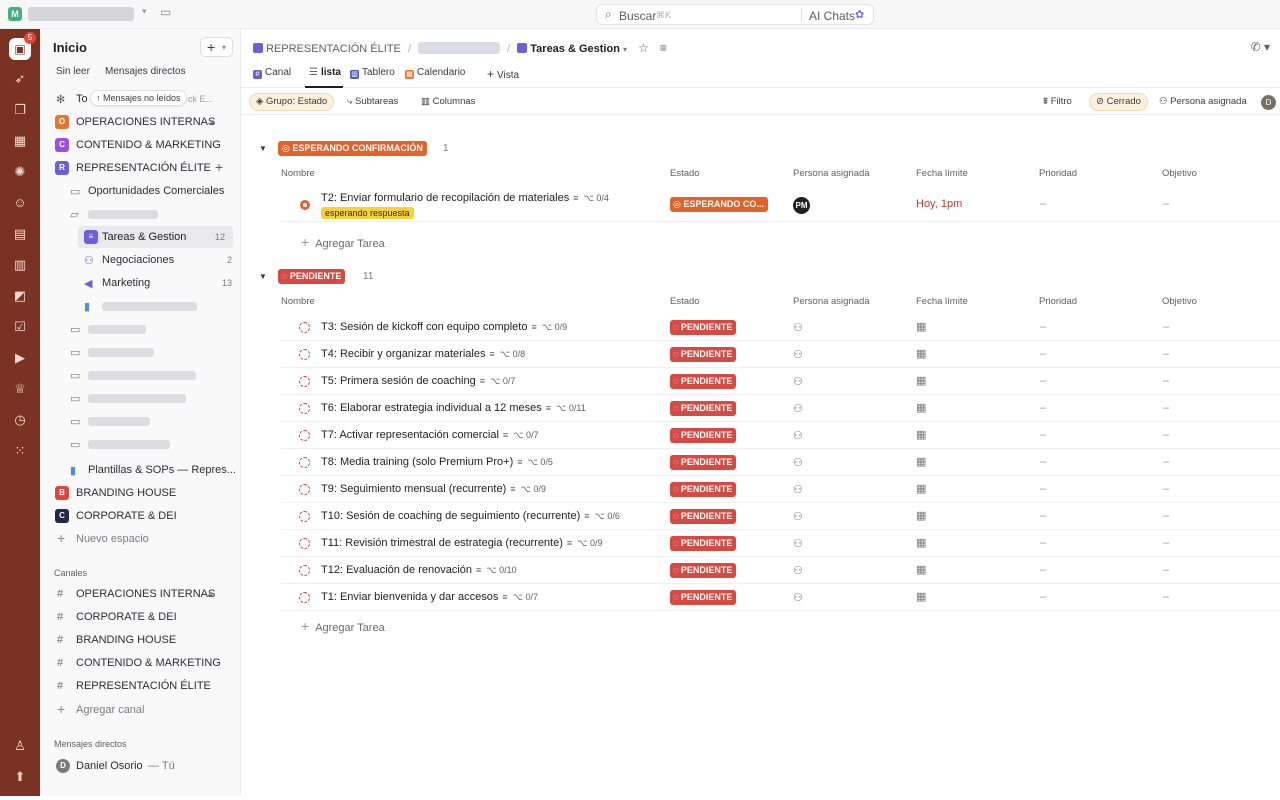  What do you see at coordinates (140, 493) in the screenshot?
I see `sidebar-space-branding: B BRANDING HOUSE` at bounding box center [140, 493].